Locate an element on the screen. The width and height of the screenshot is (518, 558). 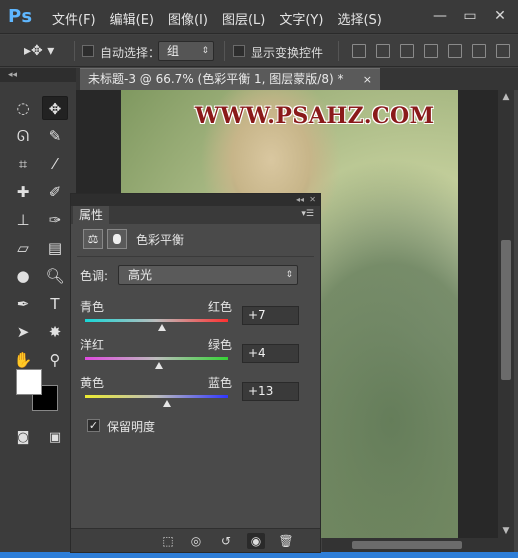
gradient-tool-icon: ▤ is located at coordinates (55, 248).